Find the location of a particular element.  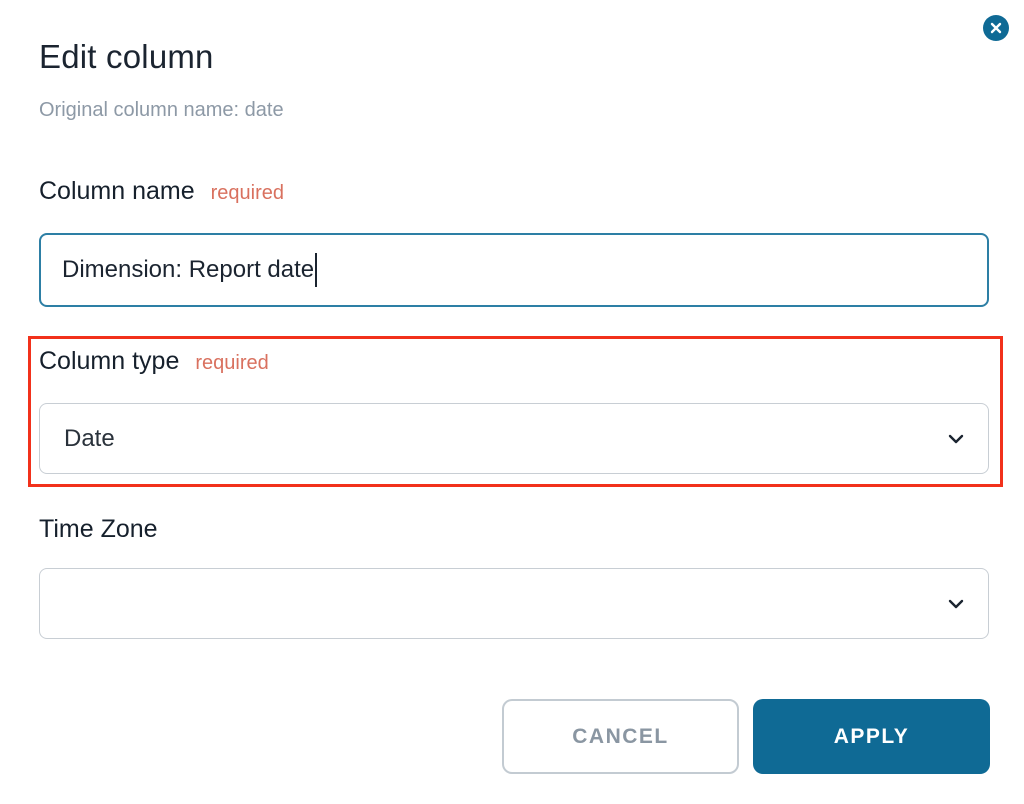

column-type-label: Column type required is located at coordinates (154, 361).